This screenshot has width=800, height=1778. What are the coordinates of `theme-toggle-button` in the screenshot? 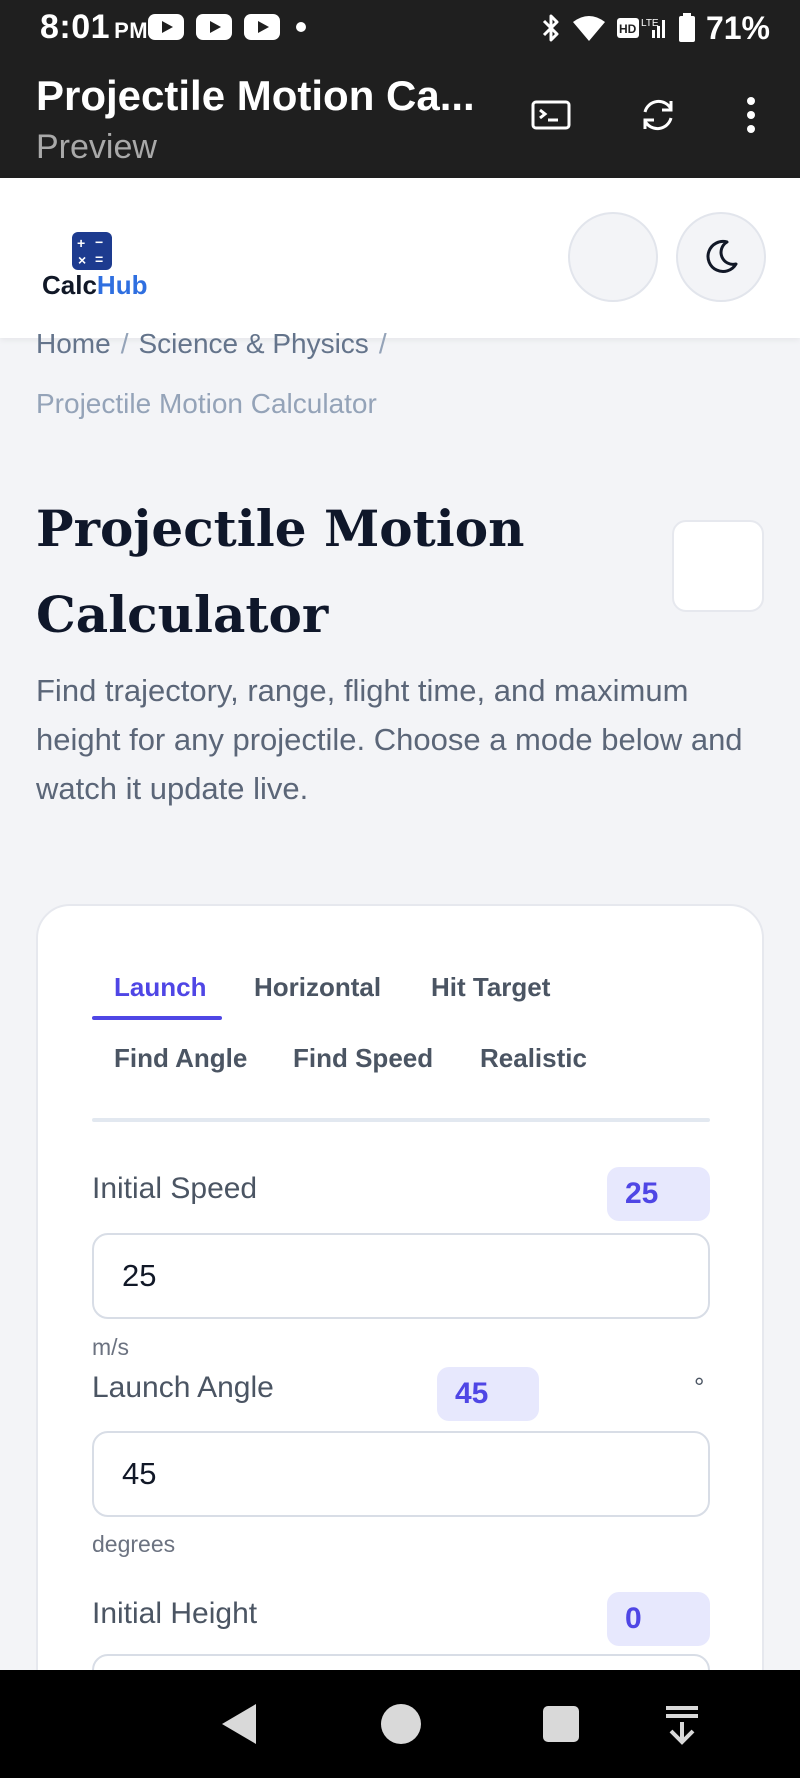 It's located at (721, 257).